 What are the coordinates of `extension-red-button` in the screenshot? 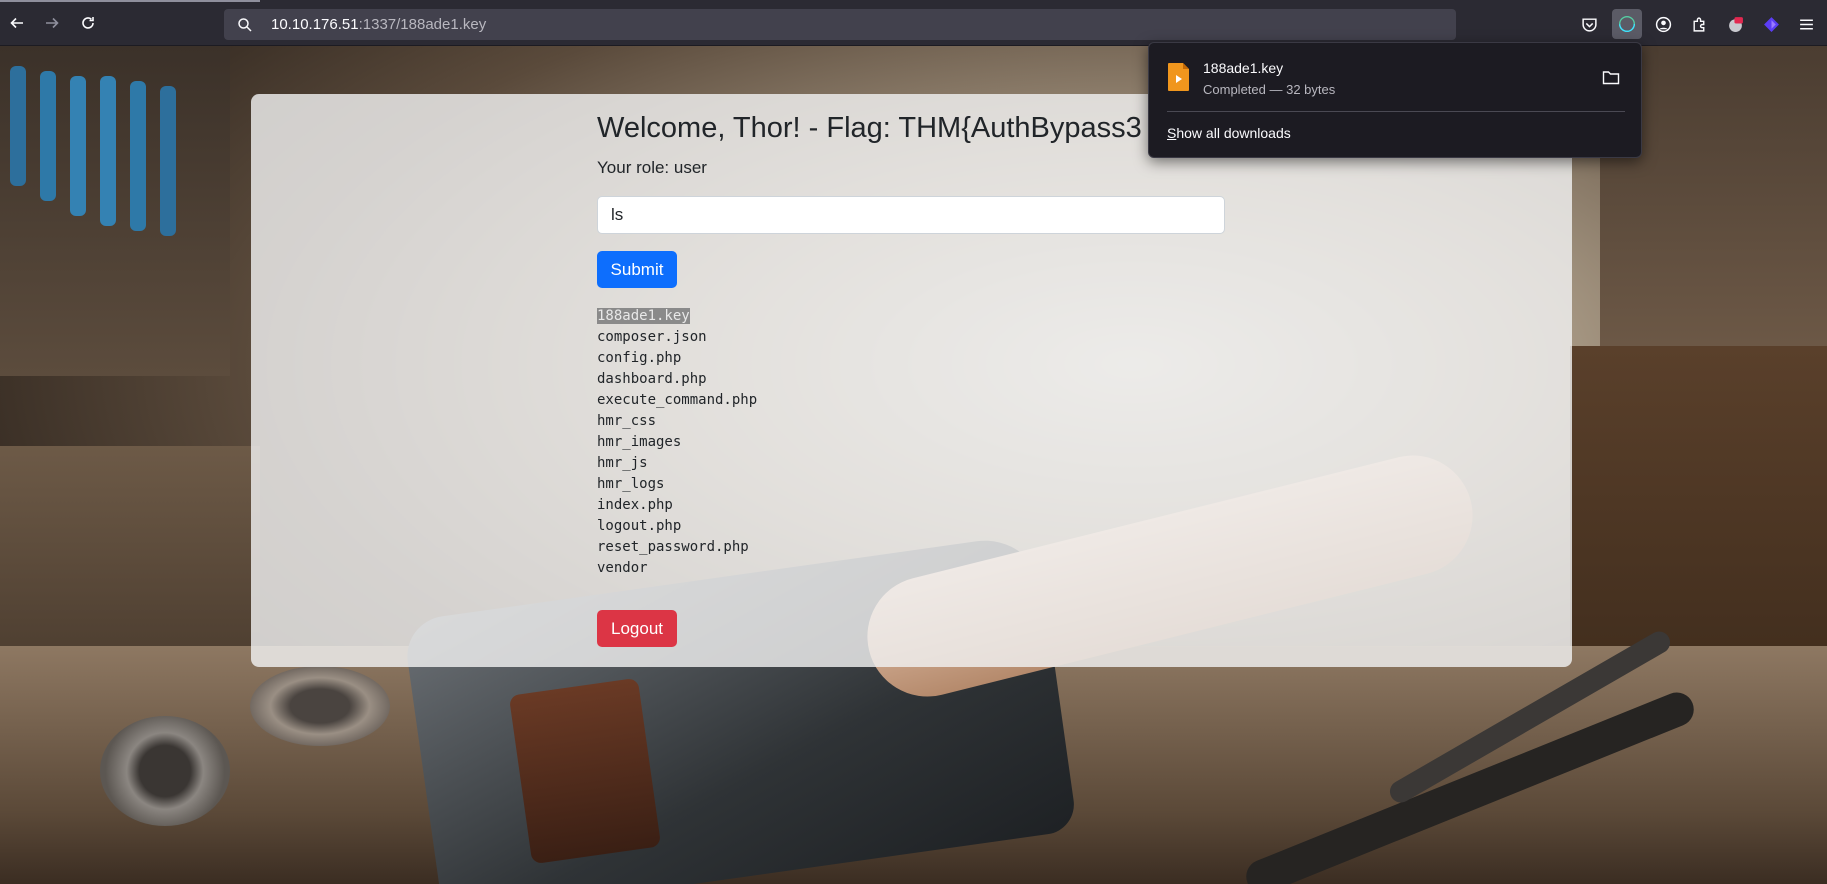 It's located at (1735, 24).